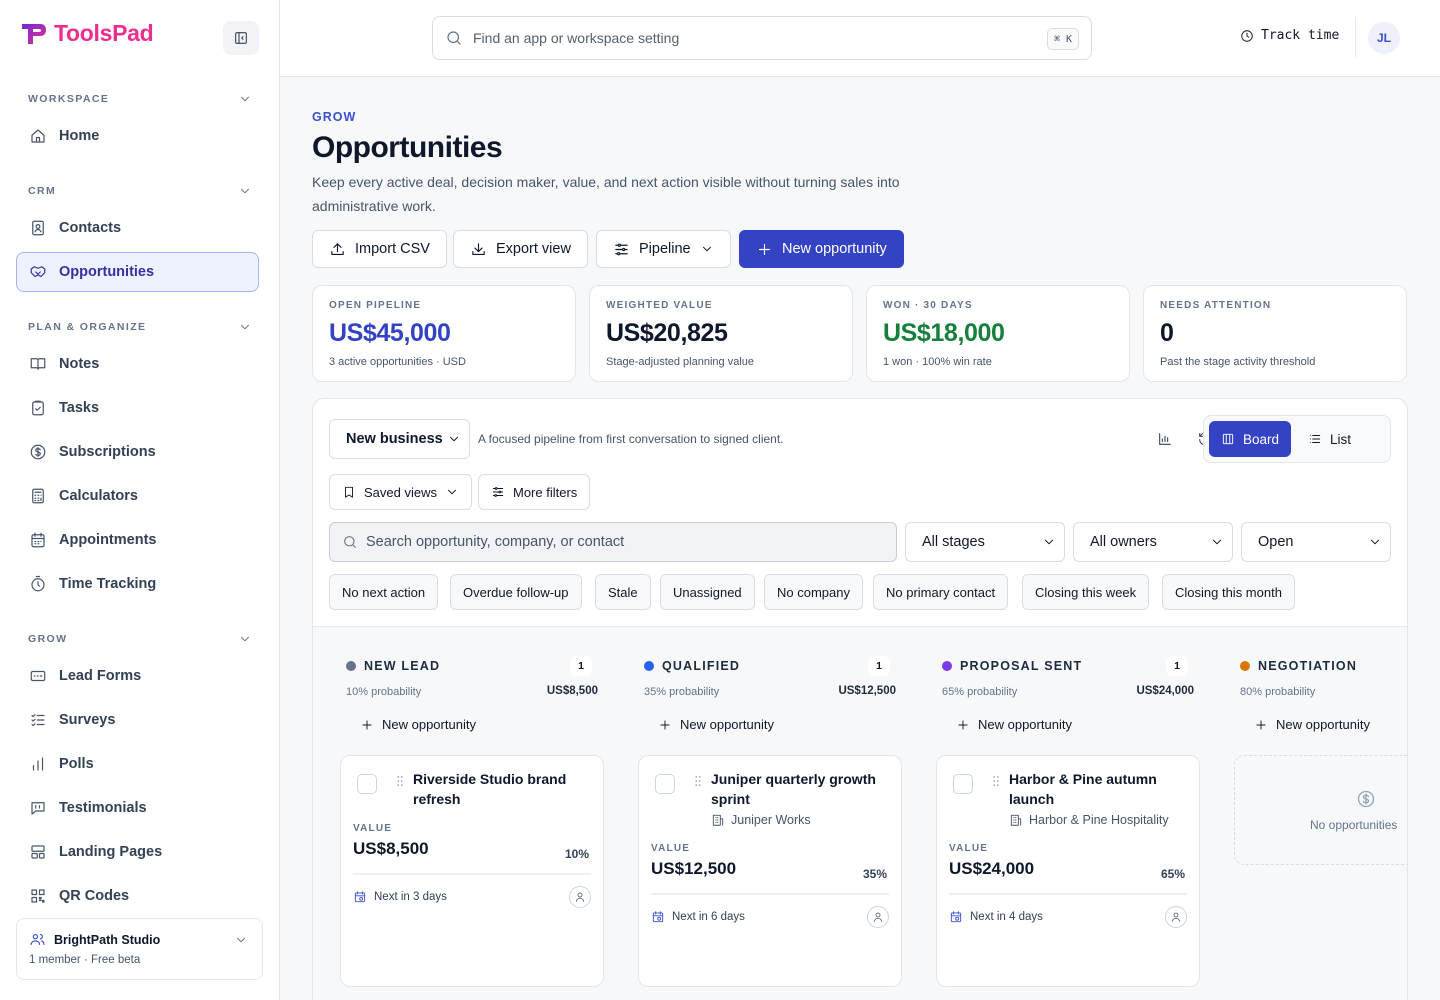 This screenshot has width=1440, height=1000. I want to click on select-value: All stages, so click(953, 542).